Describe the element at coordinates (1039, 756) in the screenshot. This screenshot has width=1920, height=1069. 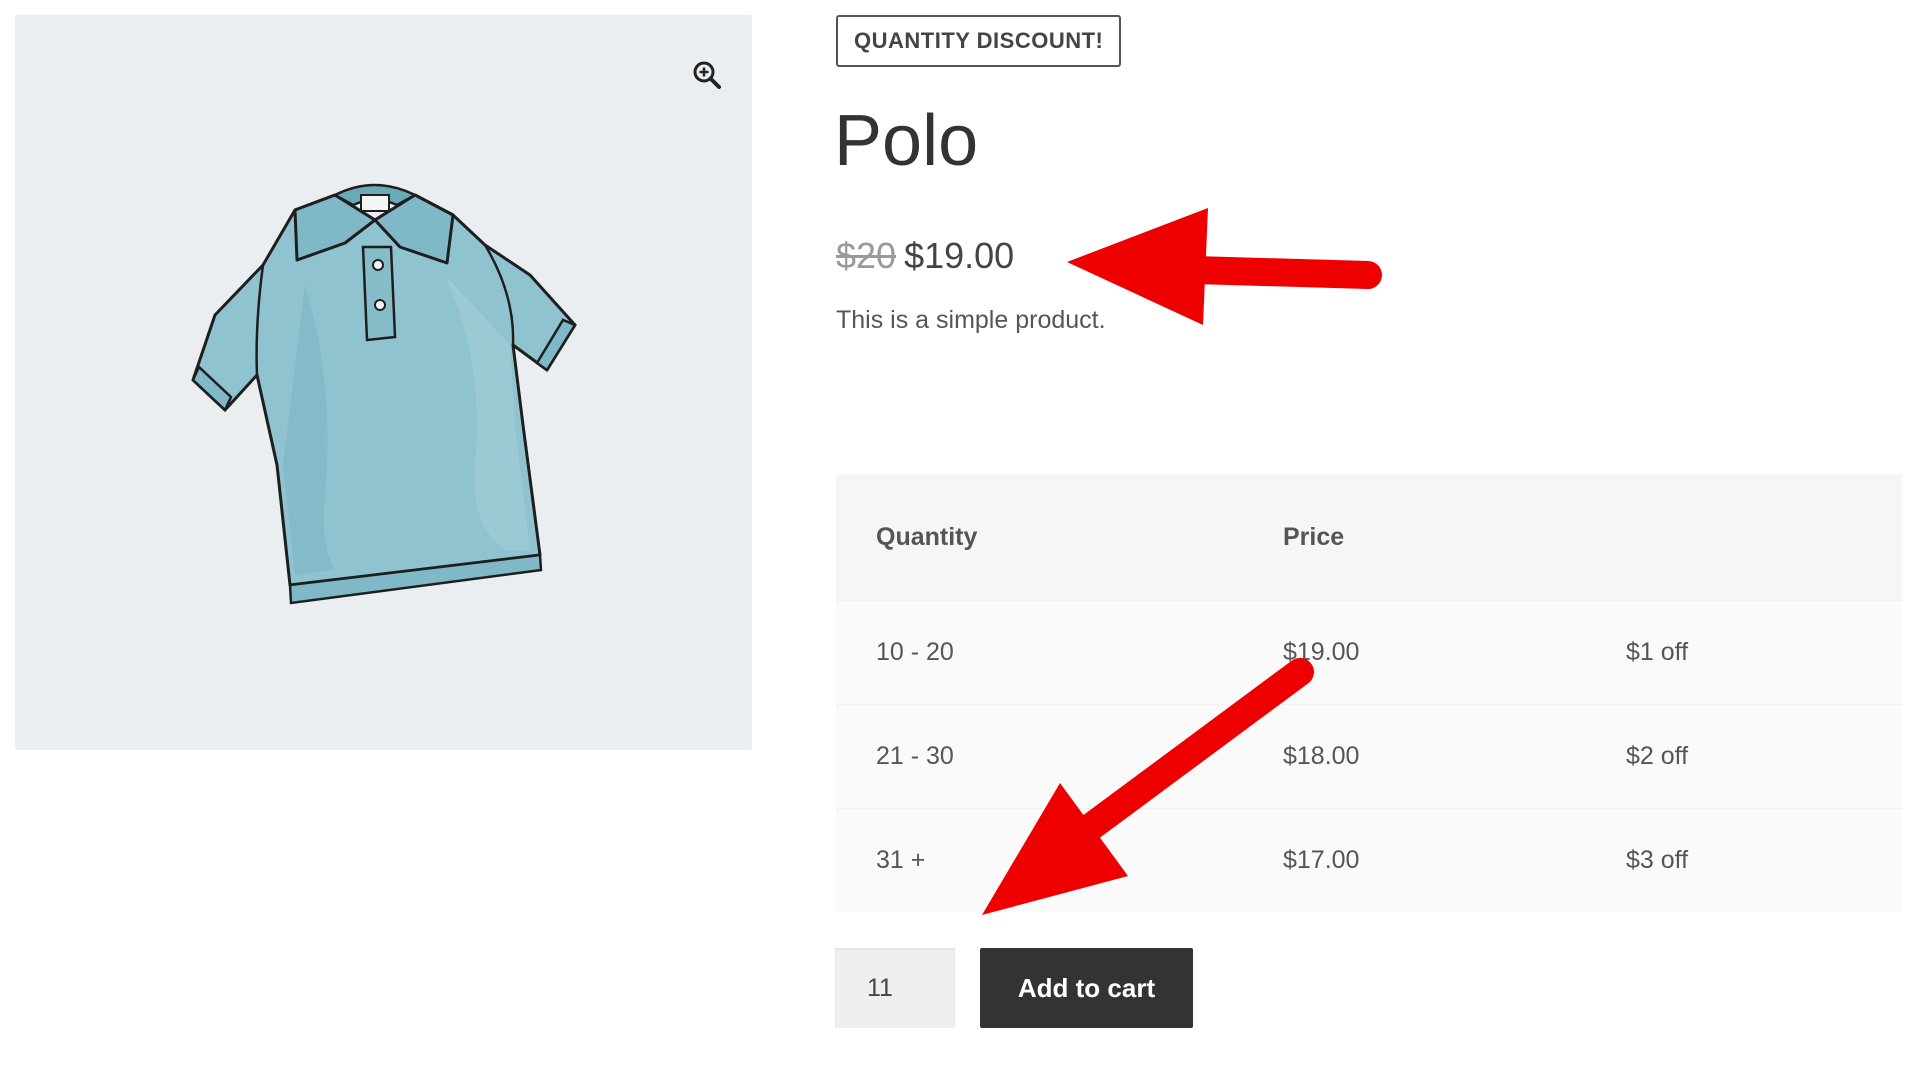
I see `tier-quantity: 21 - 30` at that location.